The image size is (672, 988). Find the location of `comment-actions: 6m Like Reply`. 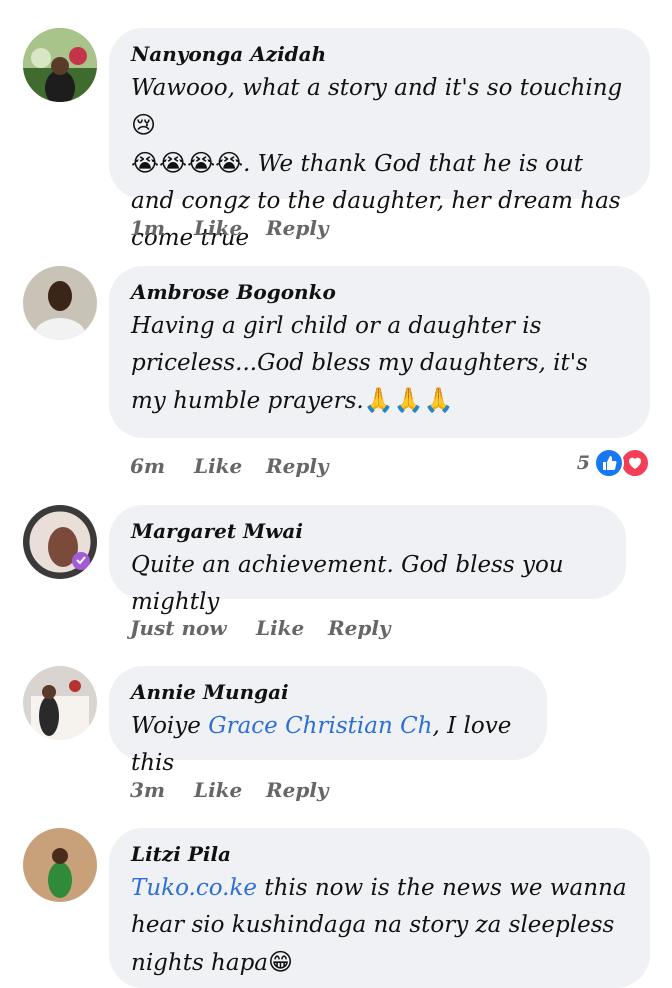

comment-actions: 6m Like Reply is located at coordinates (229, 466).